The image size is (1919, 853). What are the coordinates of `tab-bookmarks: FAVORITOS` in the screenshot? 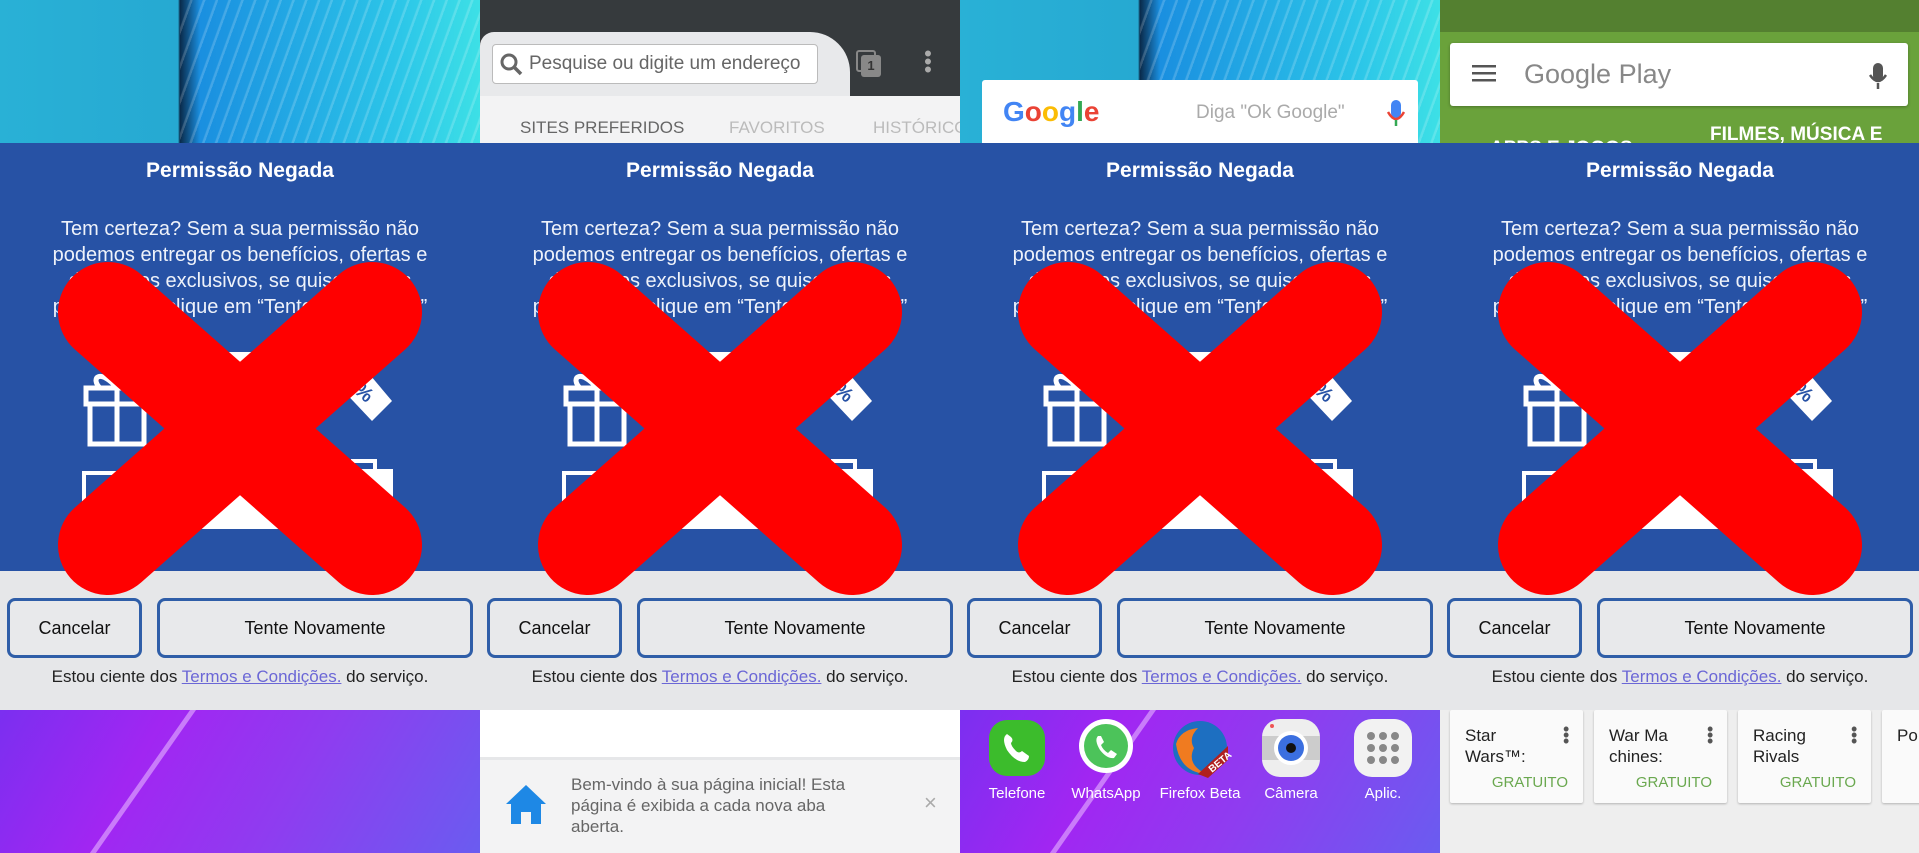 It's located at (777, 128).